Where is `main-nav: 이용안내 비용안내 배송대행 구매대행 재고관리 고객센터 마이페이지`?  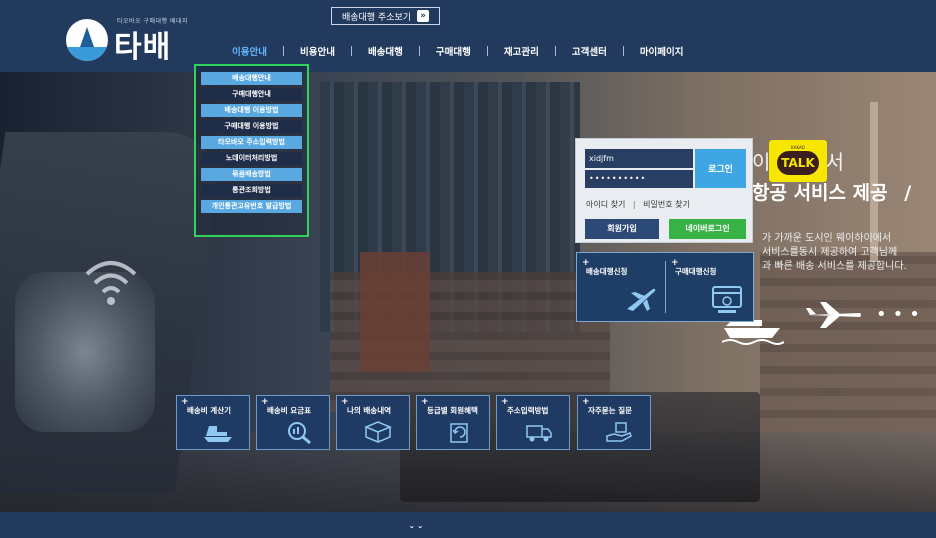
main-nav: 이용안내 비용안내 배송대행 구매대행 재고관리 고객센터 마이페이지 is located at coordinates (458, 51).